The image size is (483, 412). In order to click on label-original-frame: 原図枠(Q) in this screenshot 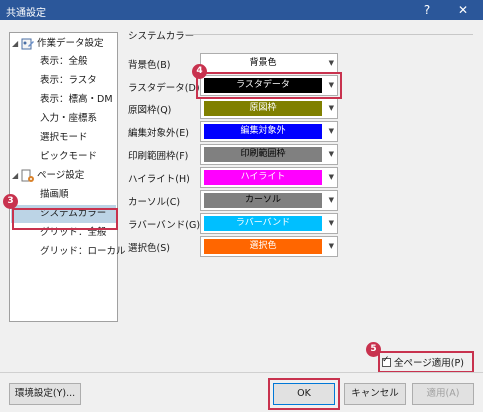, I will do `click(150, 110)`.